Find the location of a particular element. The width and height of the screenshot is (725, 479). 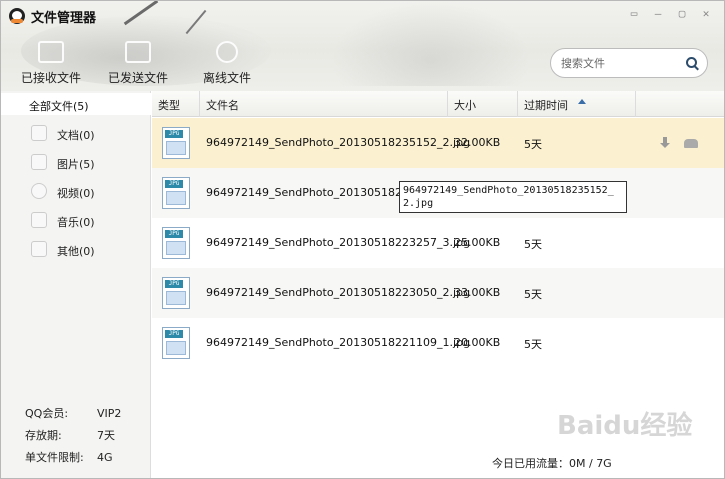

file-size: 25.00KB is located at coordinates (477, 242).